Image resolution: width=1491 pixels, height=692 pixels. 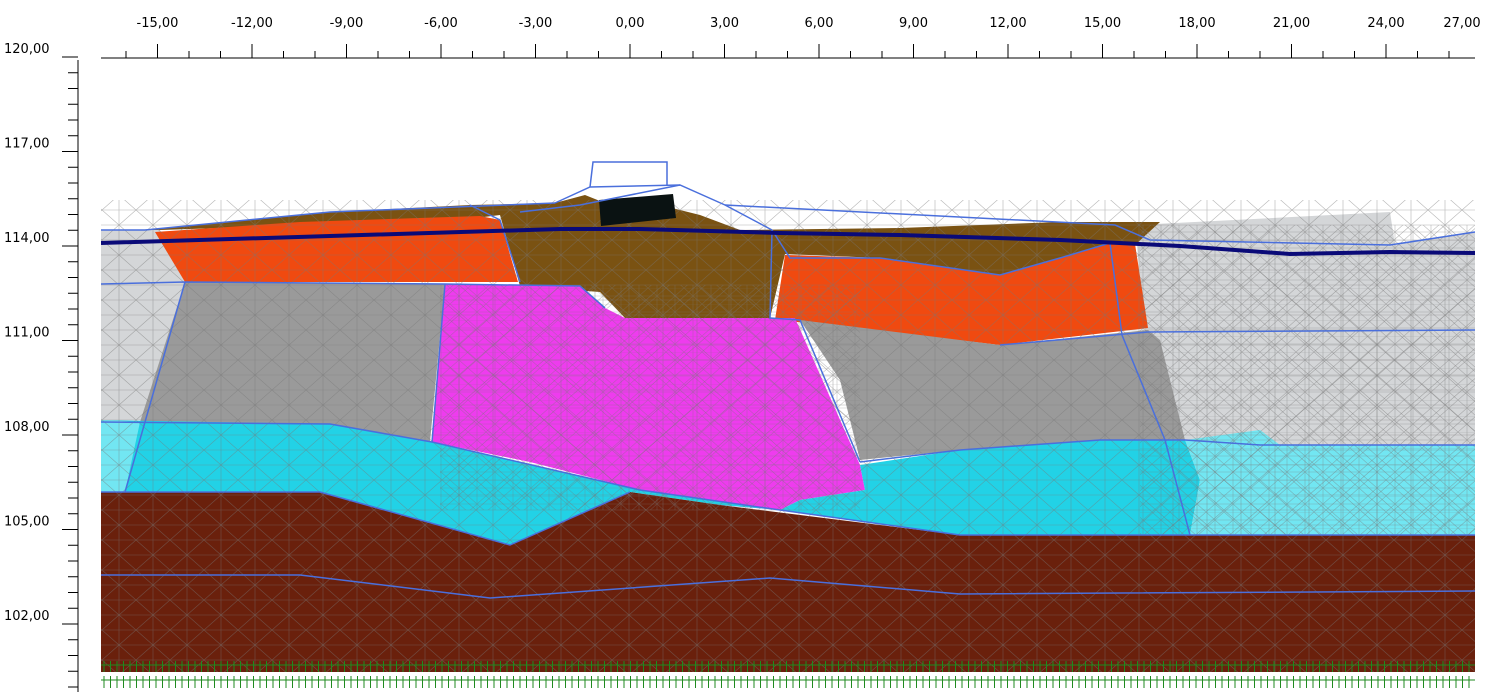 What do you see at coordinates (27, 522) in the screenshot?
I see `y-tick-label: 105,00` at bounding box center [27, 522].